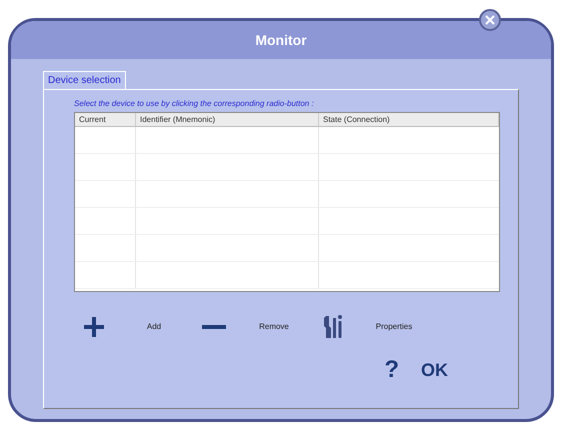 This screenshot has width=562, height=434. What do you see at coordinates (391, 370) in the screenshot?
I see `help-button: ?` at bounding box center [391, 370].